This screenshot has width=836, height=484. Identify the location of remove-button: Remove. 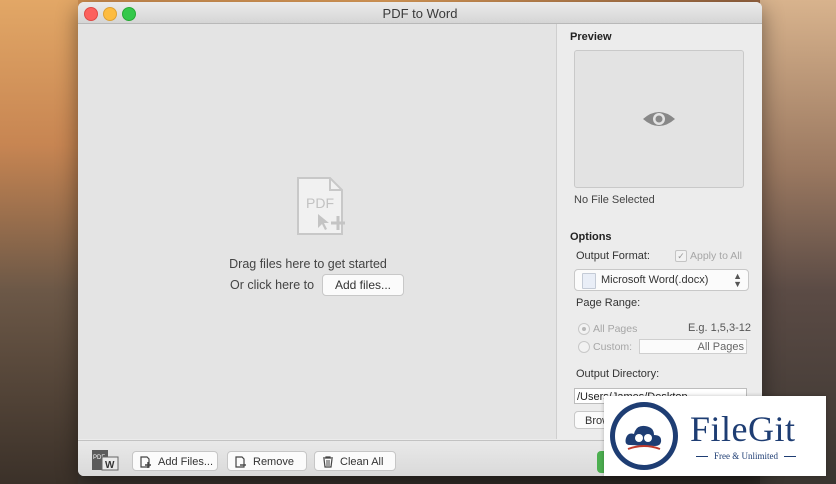
(267, 461).